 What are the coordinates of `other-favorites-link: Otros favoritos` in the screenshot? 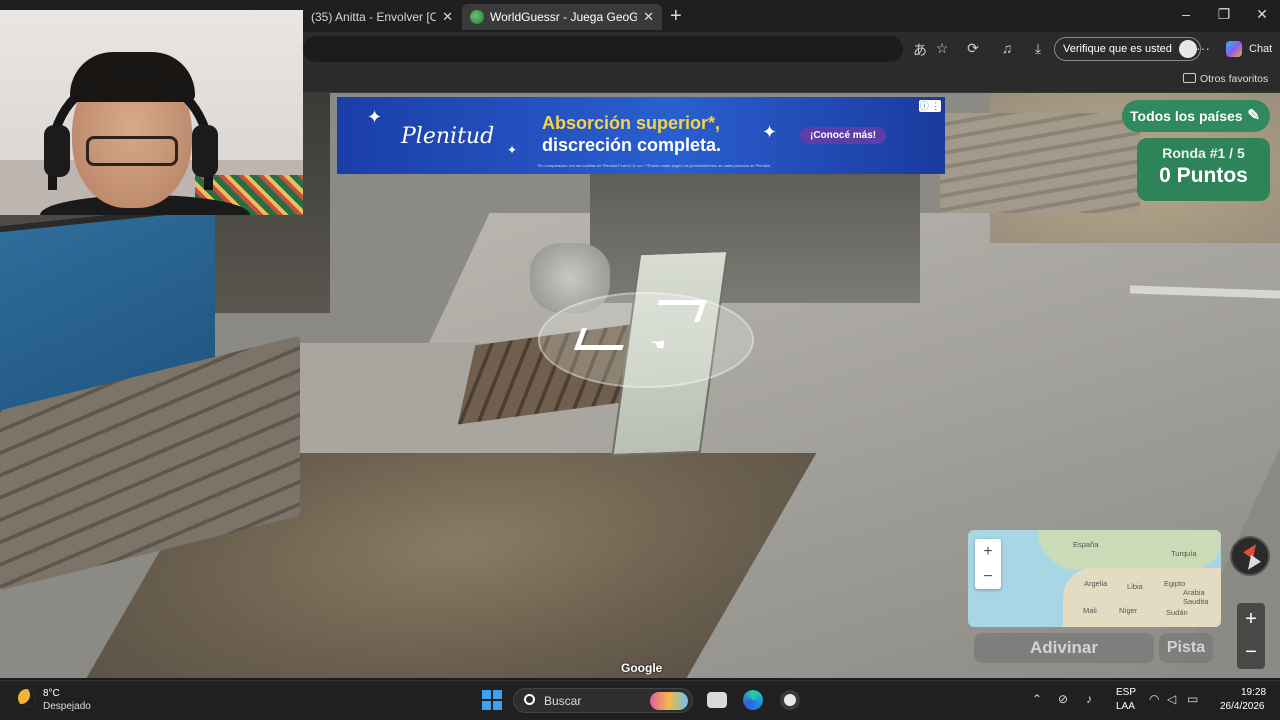 It's located at (1234, 79).